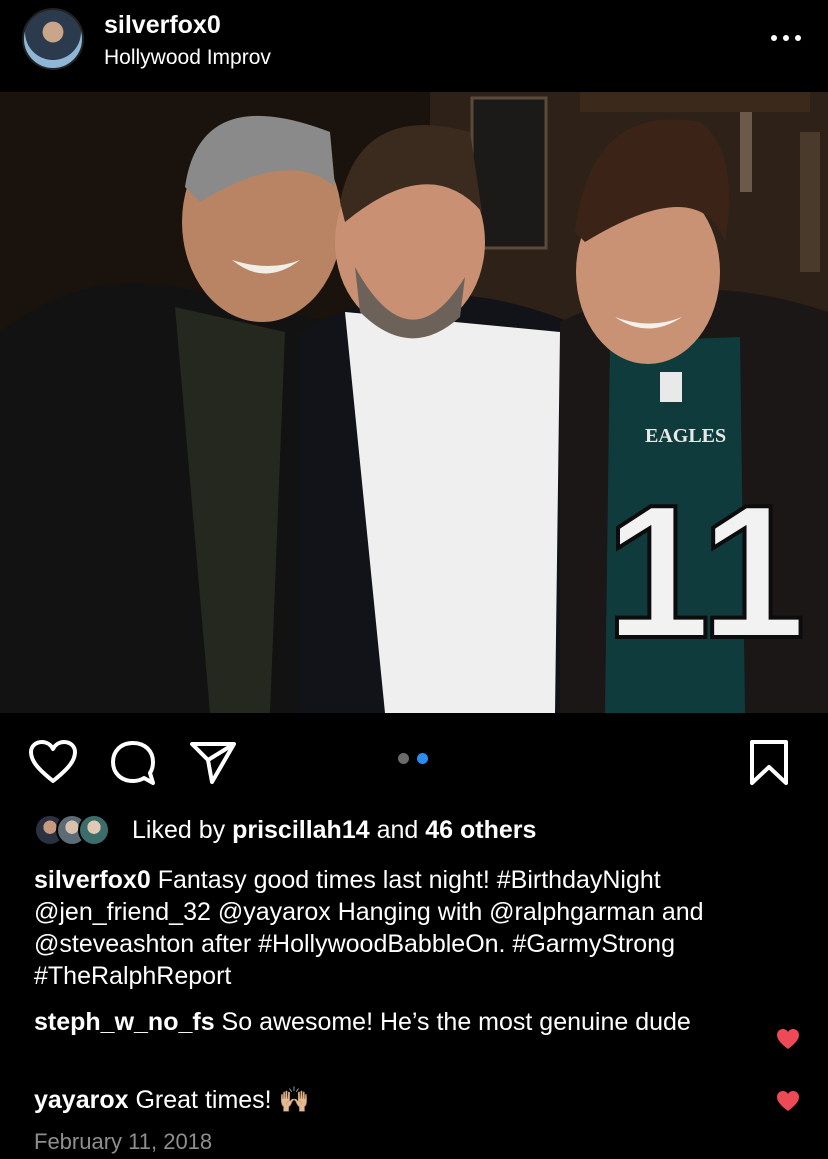 This screenshot has height=1159, width=828. Describe the element at coordinates (182, 829) in the screenshot. I see `likes-prefix: Liked by` at that location.